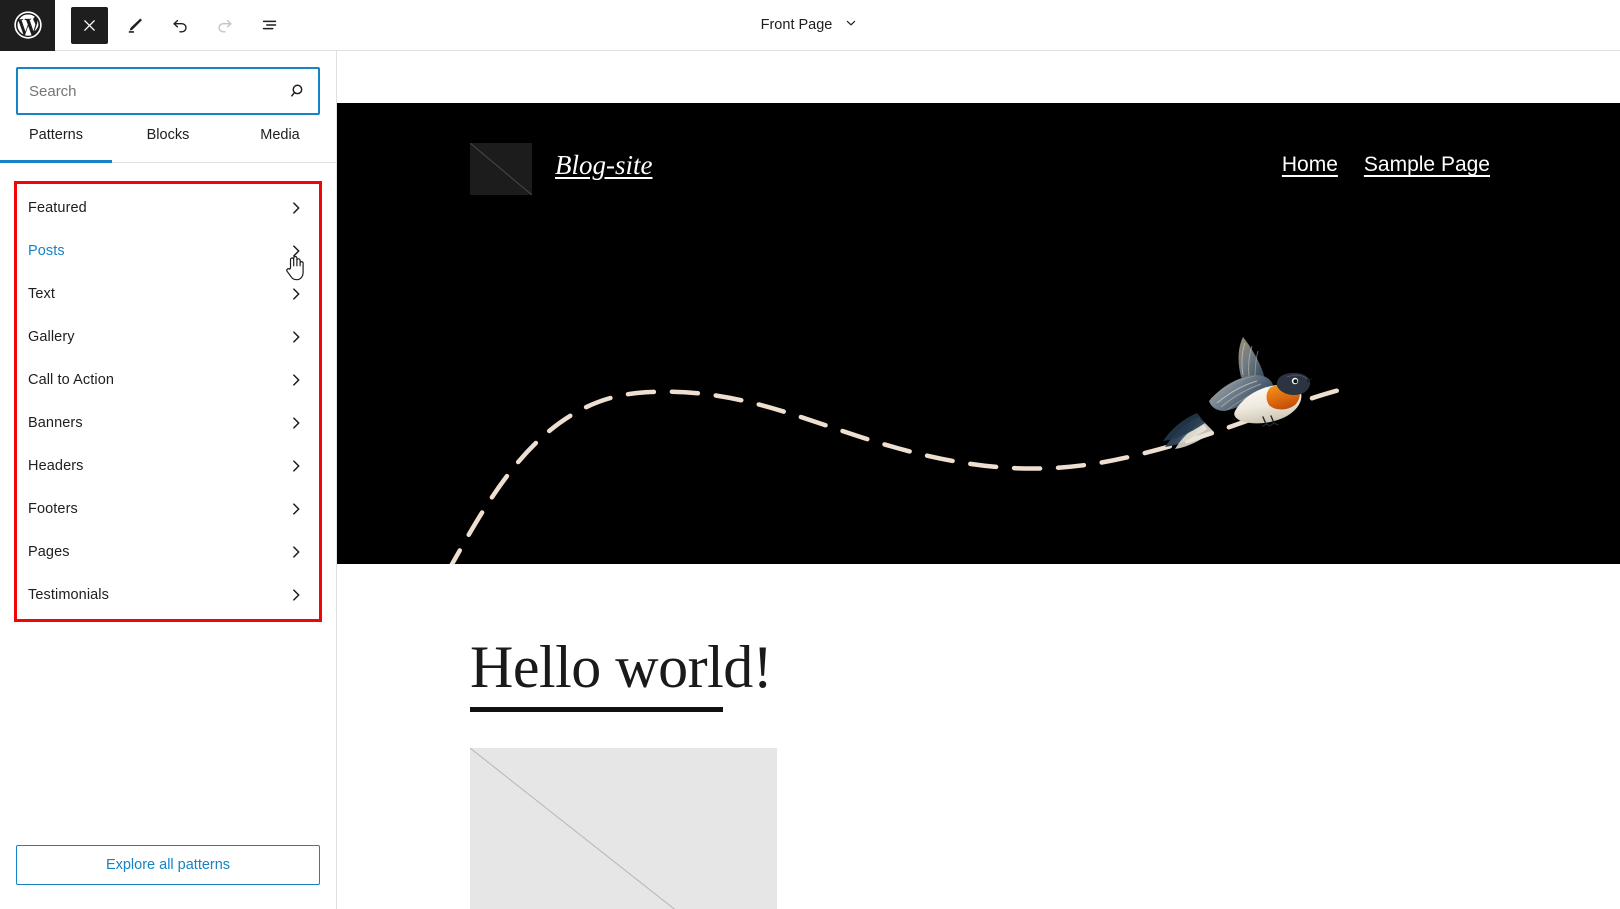 The image size is (1620, 909). Describe the element at coordinates (603, 165) in the screenshot. I see `site-title-link: Blog-site` at that location.